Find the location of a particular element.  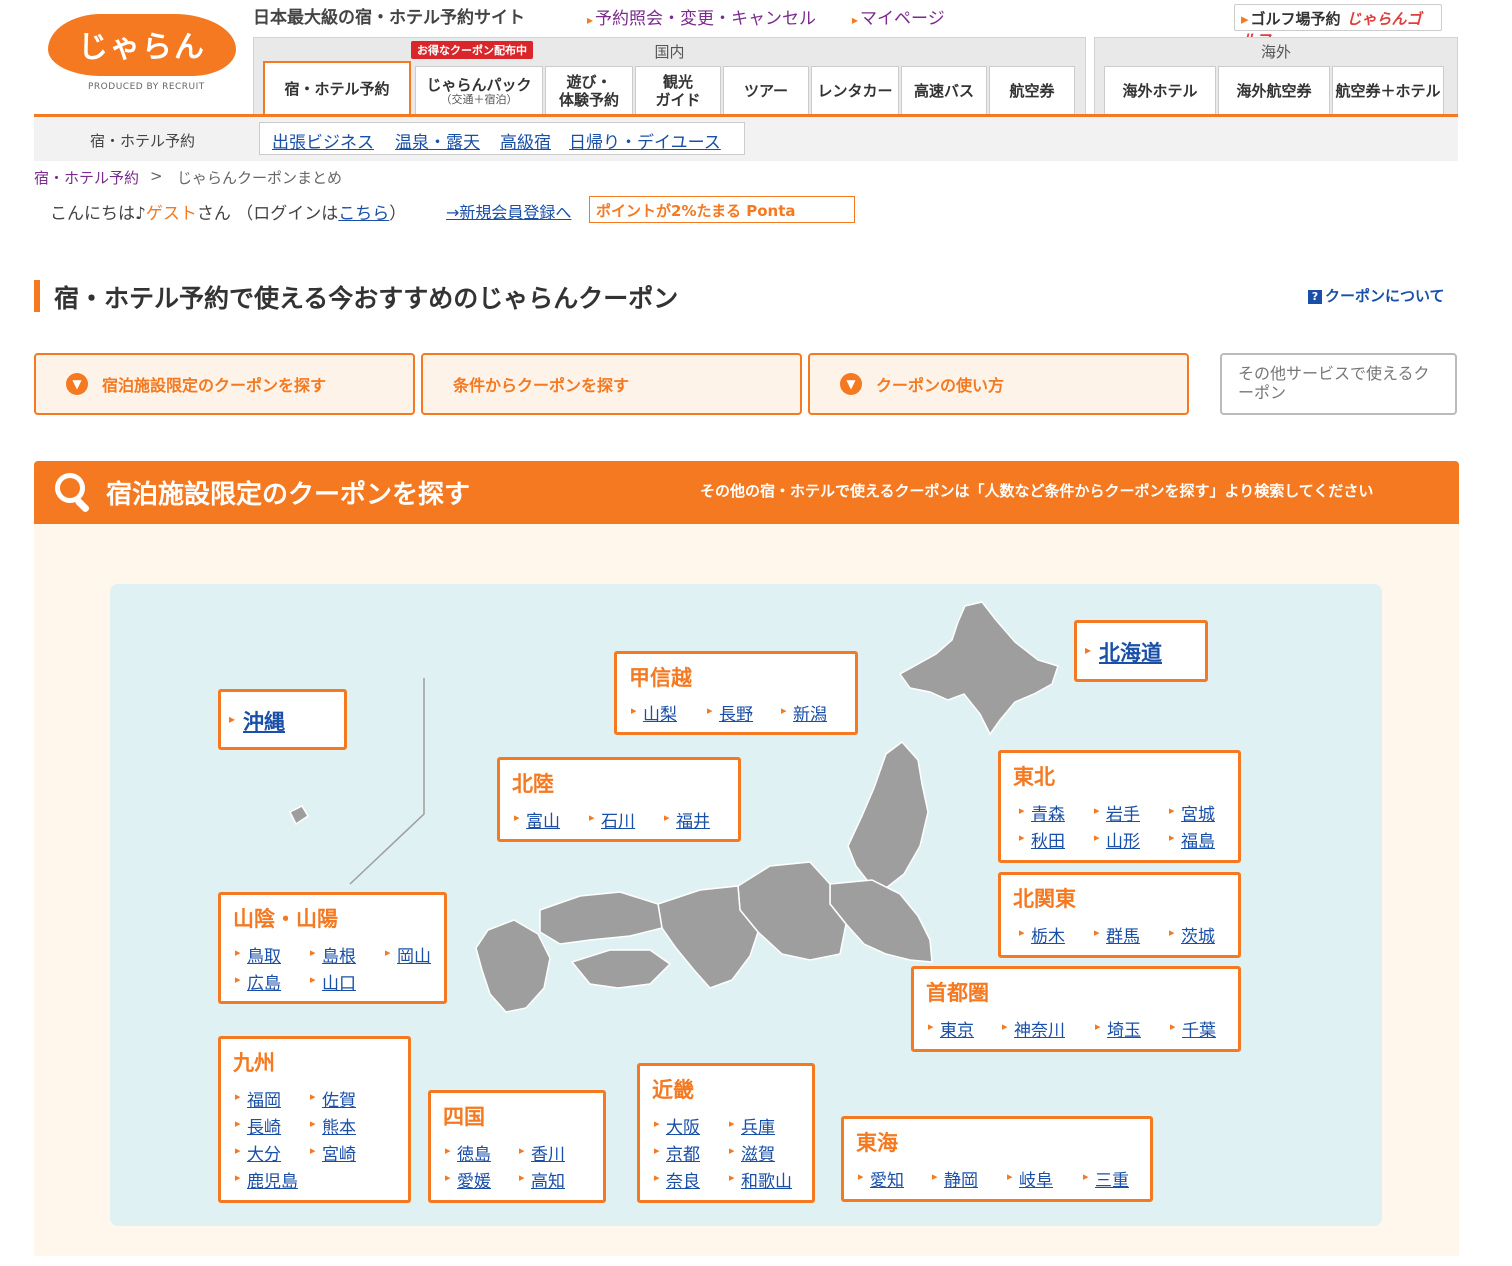

tab-overseas-hotel: 海外ホテル is located at coordinates (1160, 91).